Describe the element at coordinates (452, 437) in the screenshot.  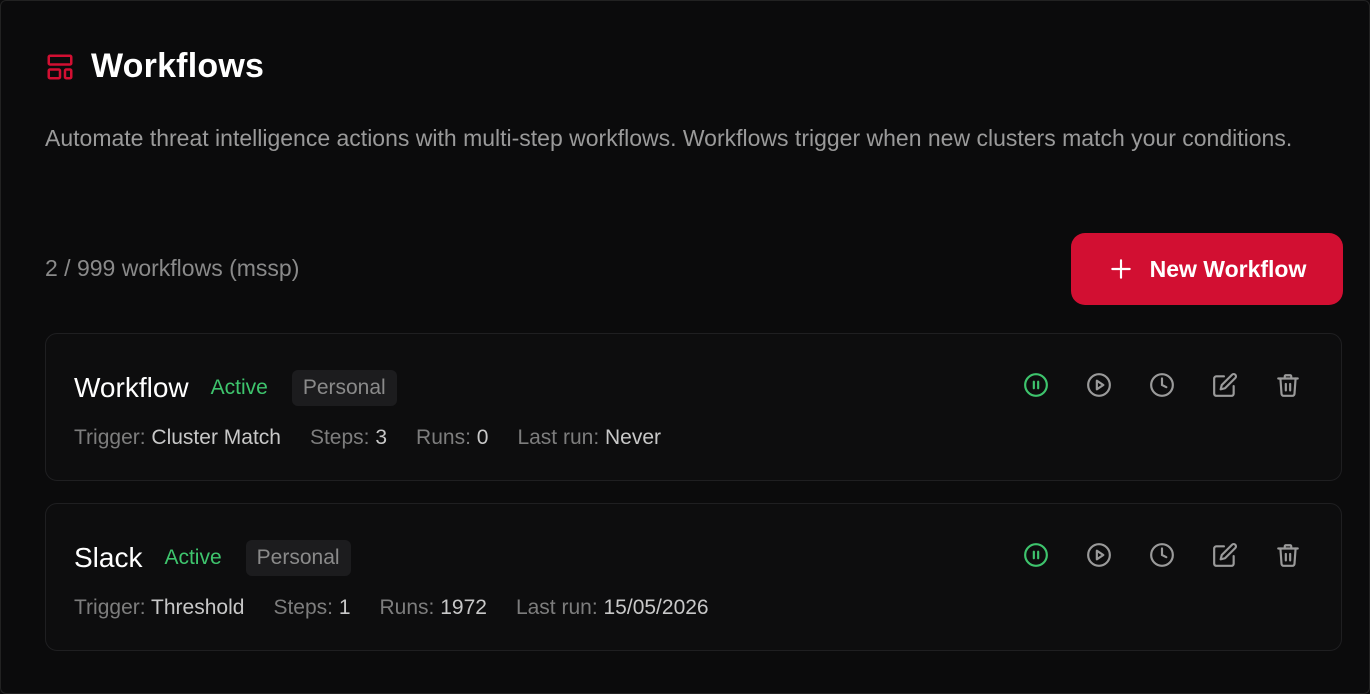
I see `meta-runs: Runs: 0` at that location.